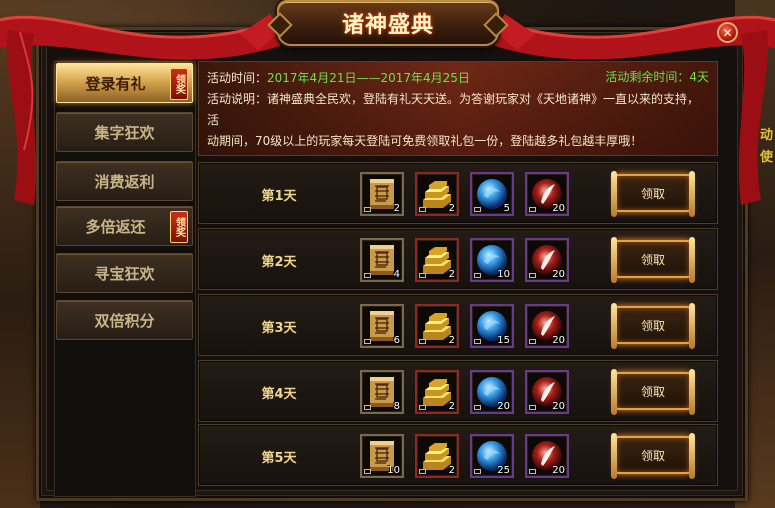 This screenshot has width=775, height=508. I want to click on day-label: 第4天, so click(279, 394).